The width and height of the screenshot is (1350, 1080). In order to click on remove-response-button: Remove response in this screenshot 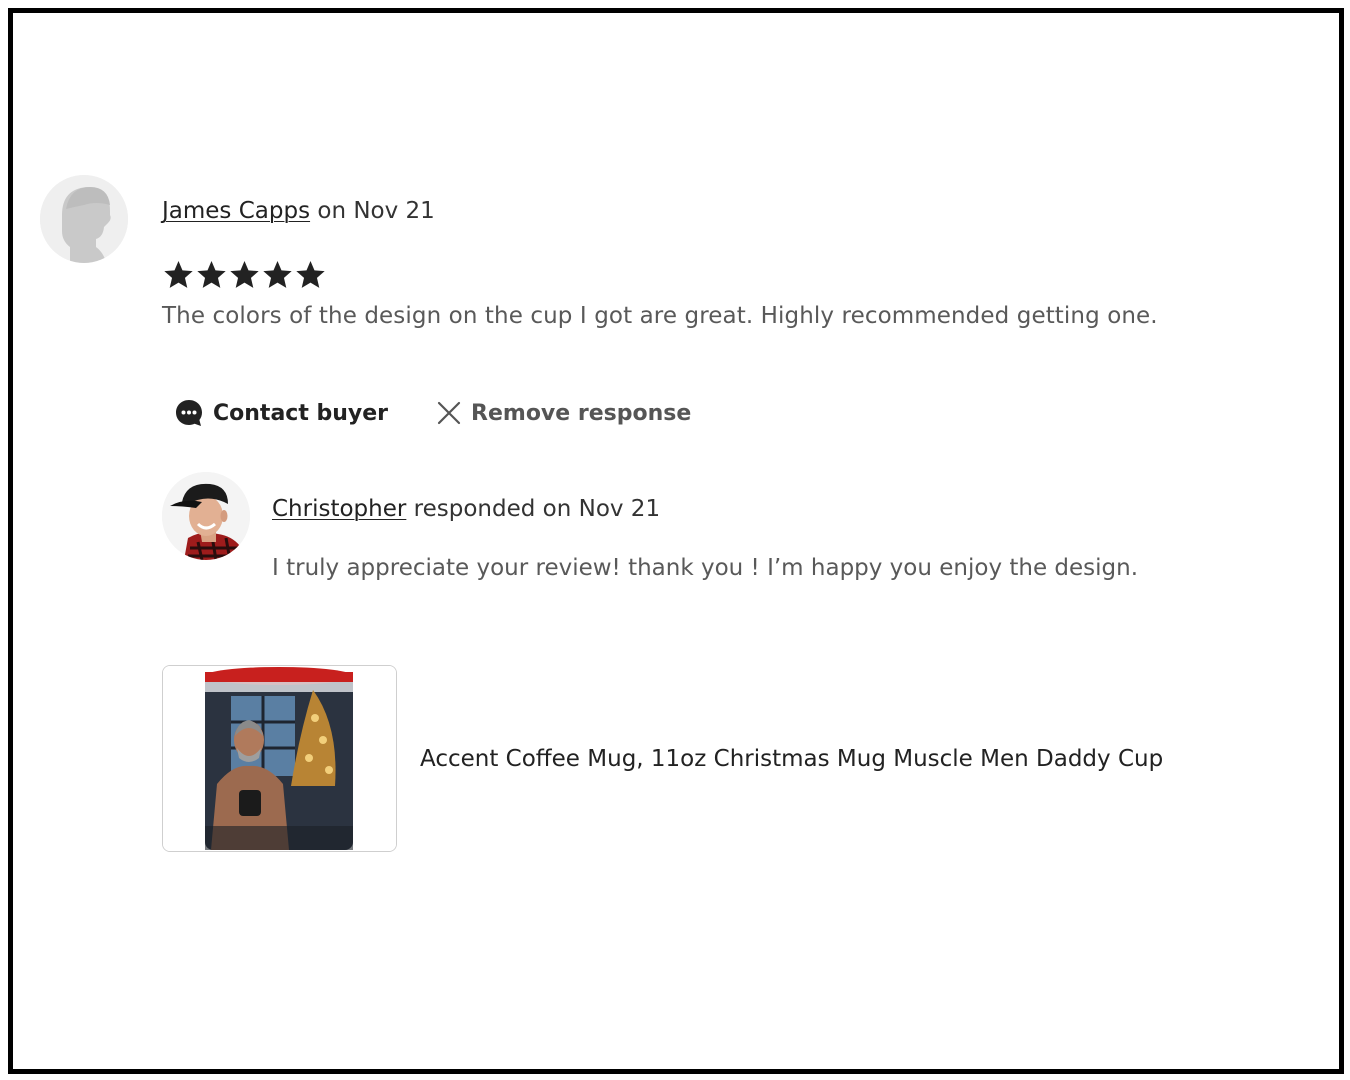, I will do `click(563, 413)`.